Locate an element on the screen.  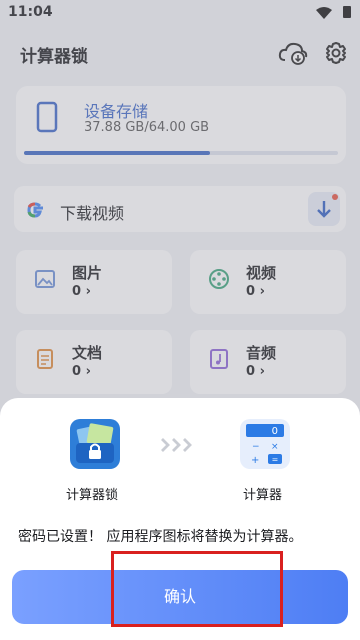
highlight-box is located at coordinates (197, 589).